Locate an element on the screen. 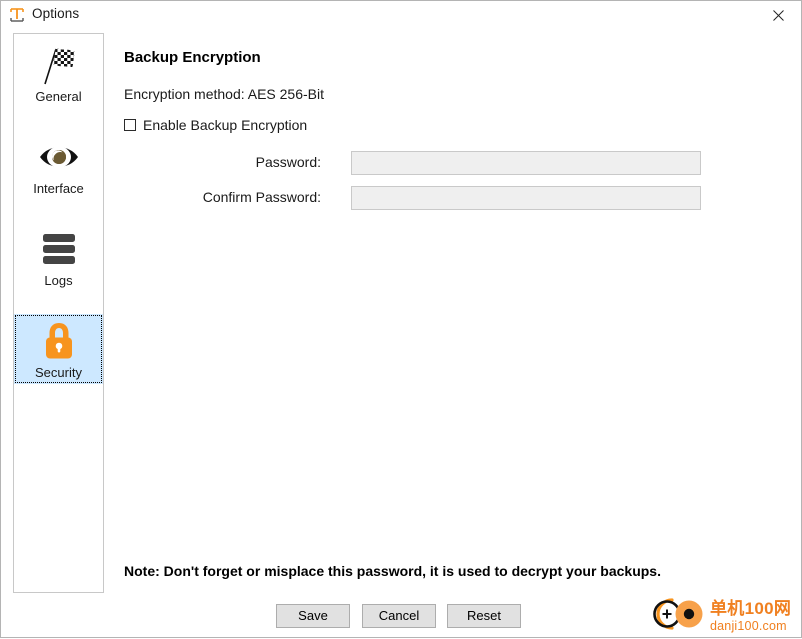  password-label: Password: is located at coordinates (288, 162).